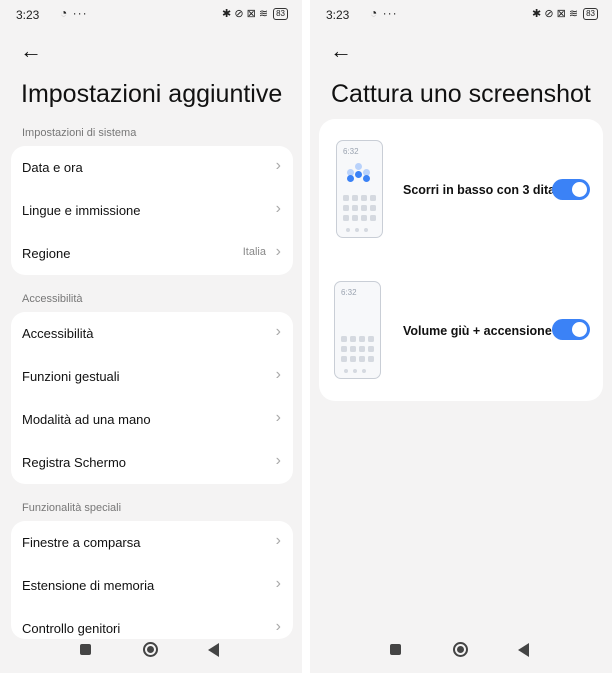 The image size is (612, 673). Describe the element at coordinates (254, 252) in the screenshot. I see `settings-item-value: Italia` at that location.